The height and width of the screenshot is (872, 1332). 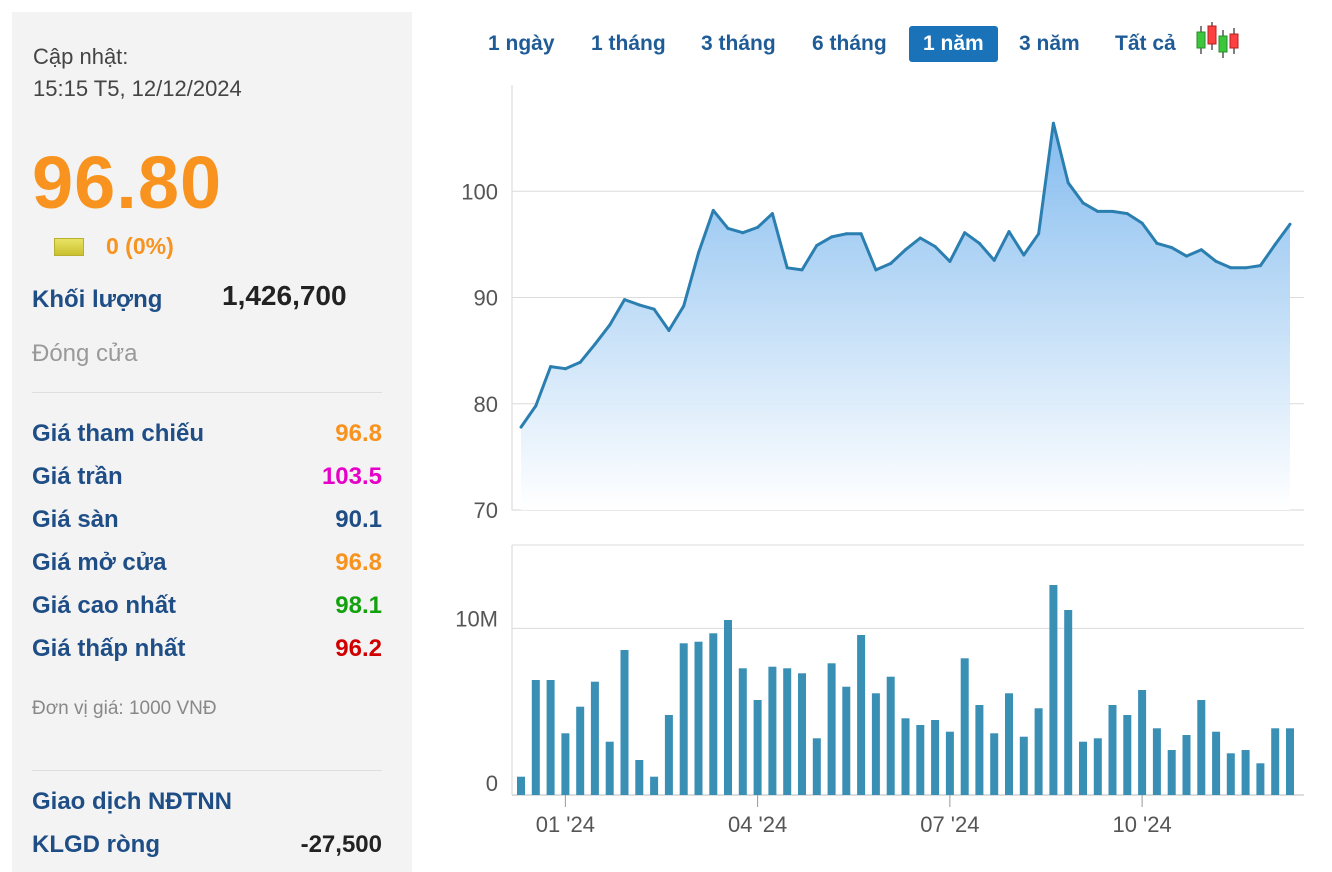 I want to click on price-tick-label: 90, so click(x=486, y=298).